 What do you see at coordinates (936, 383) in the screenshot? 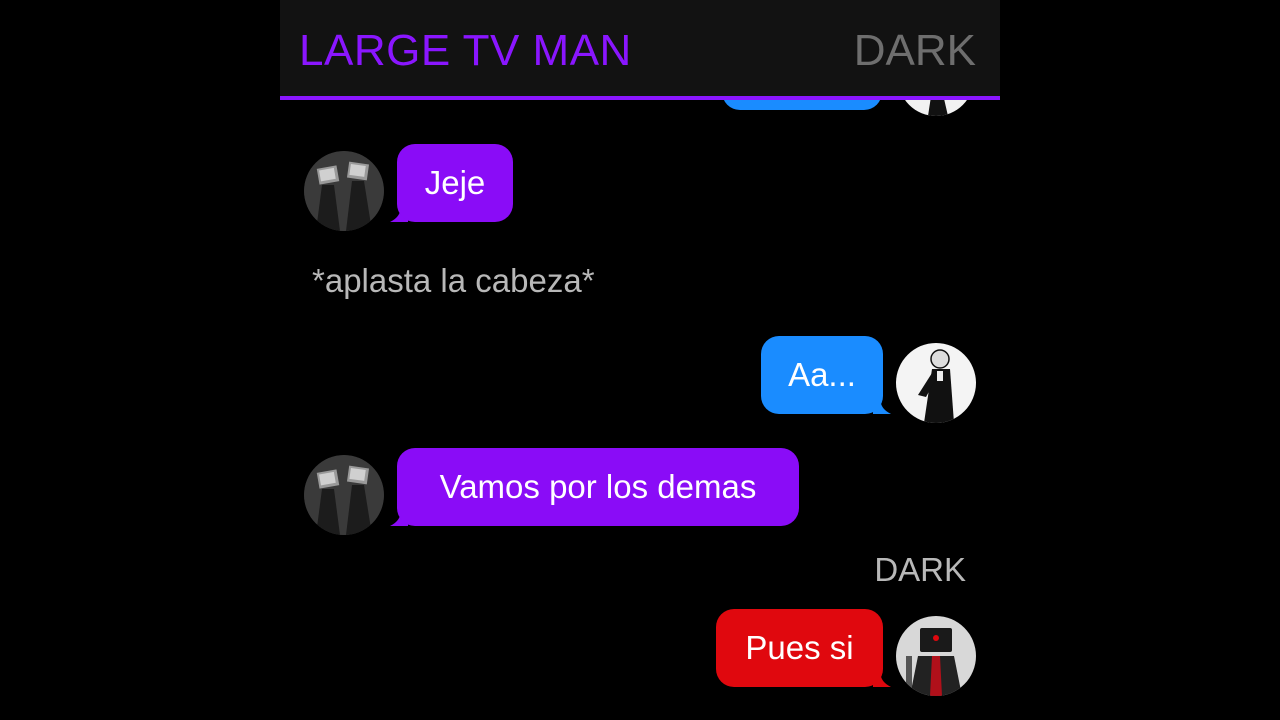
I see `white-figure-avatar` at bounding box center [936, 383].